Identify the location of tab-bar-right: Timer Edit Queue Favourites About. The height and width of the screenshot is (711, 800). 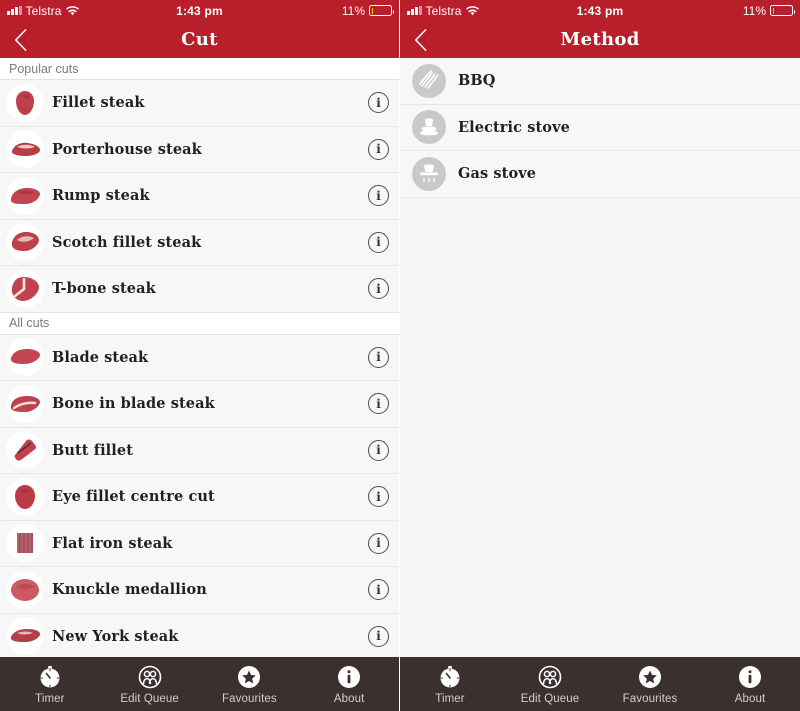
(600, 684).